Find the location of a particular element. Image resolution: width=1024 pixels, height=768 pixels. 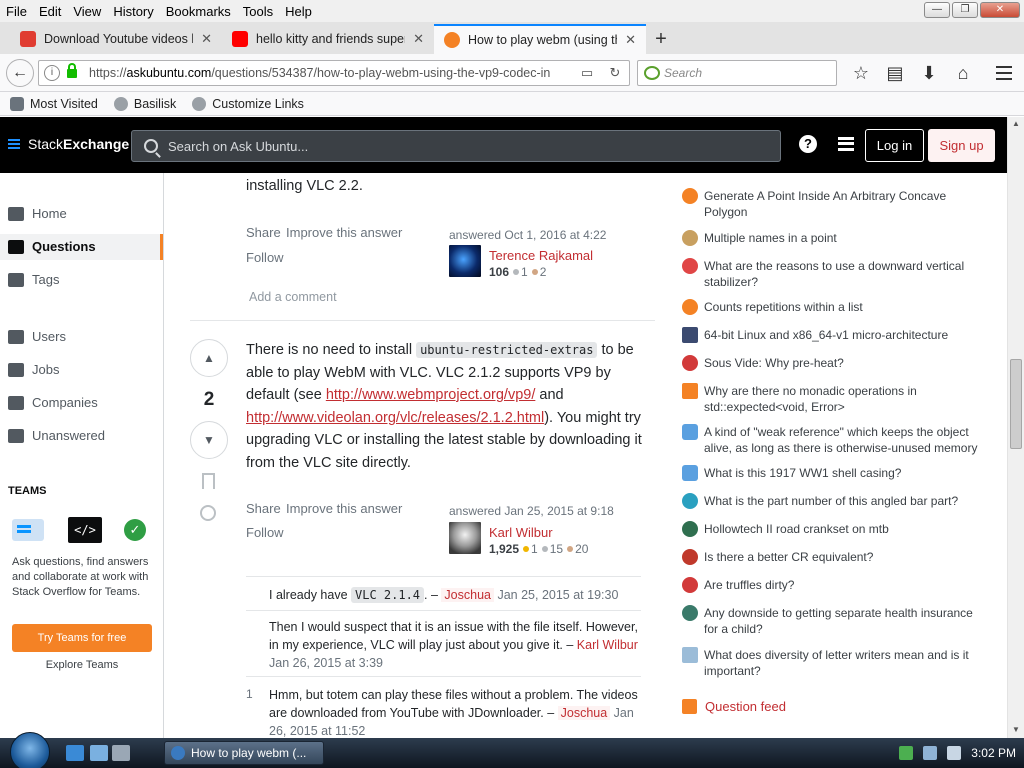

hot-question-item: Hollowtech II road crankset on mtb is located at coordinates (832, 529).